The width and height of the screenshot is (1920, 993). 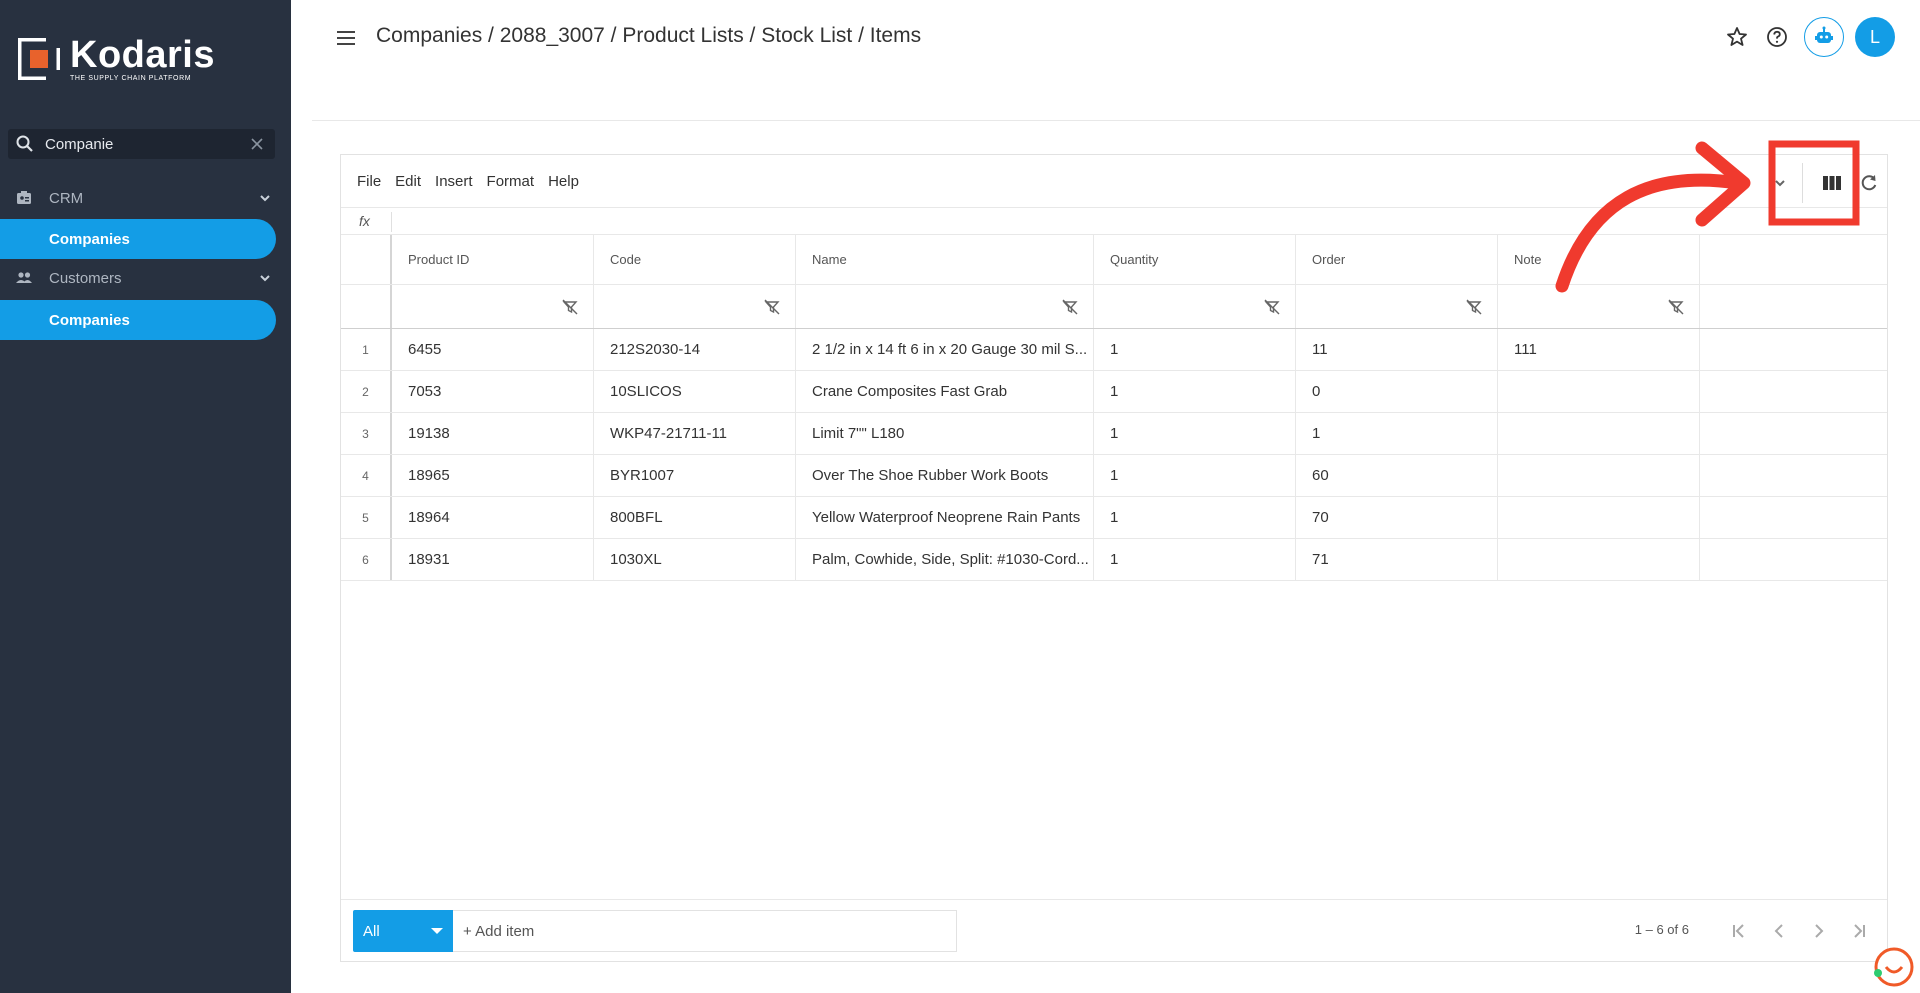 I want to click on row-number: 6, so click(x=366, y=559).